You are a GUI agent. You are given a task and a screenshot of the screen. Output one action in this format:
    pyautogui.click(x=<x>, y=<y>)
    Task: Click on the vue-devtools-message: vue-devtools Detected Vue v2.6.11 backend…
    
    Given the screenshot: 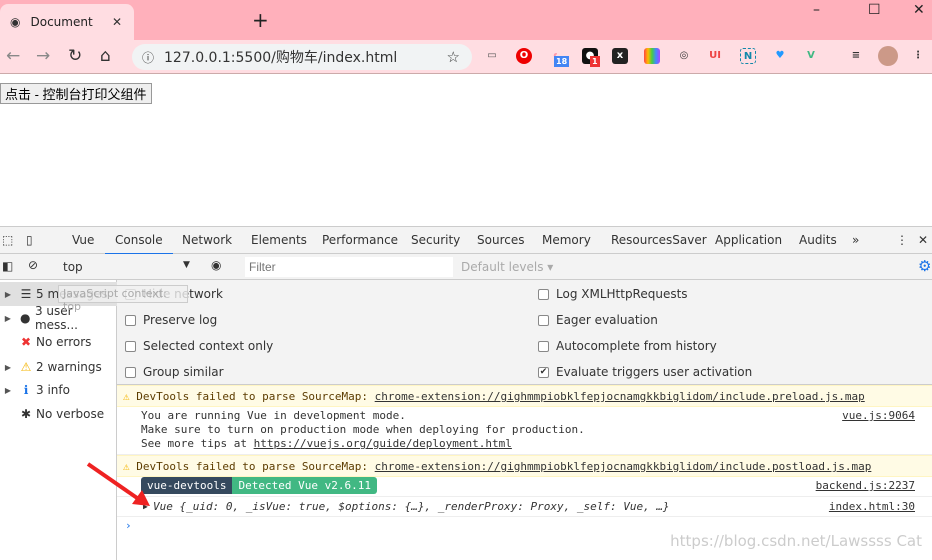 What is the action you would take?
    pyautogui.click(x=524, y=487)
    